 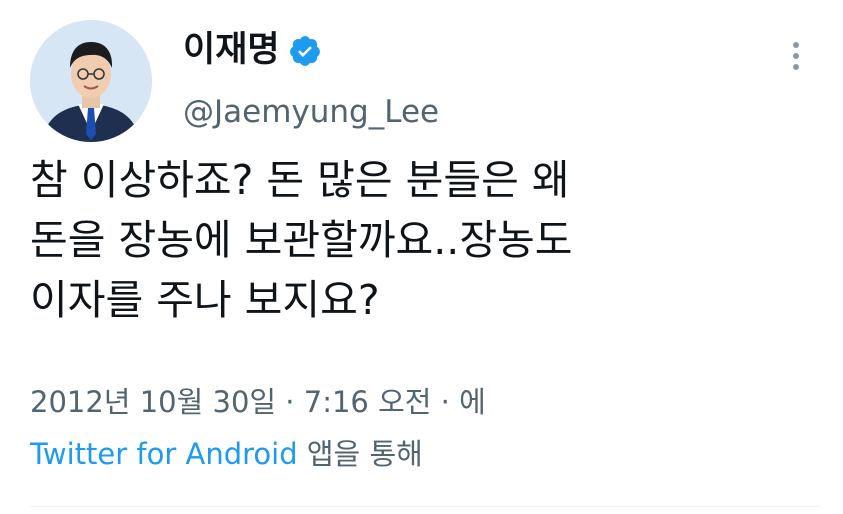 I want to click on verified-badge-icon, so click(x=305, y=50).